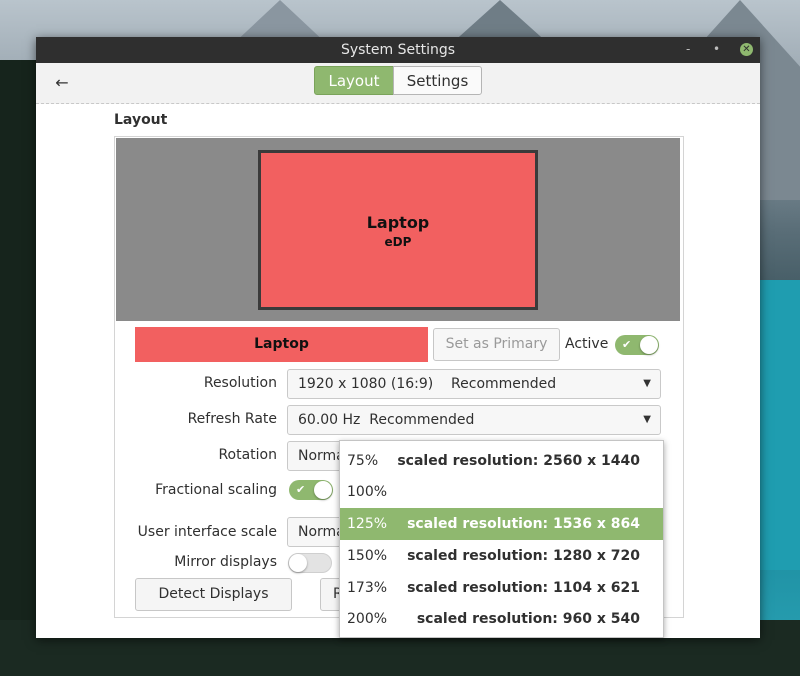 This screenshot has height=676, width=800. I want to click on title-bar: System Settings - • ✕, so click(398, 50).